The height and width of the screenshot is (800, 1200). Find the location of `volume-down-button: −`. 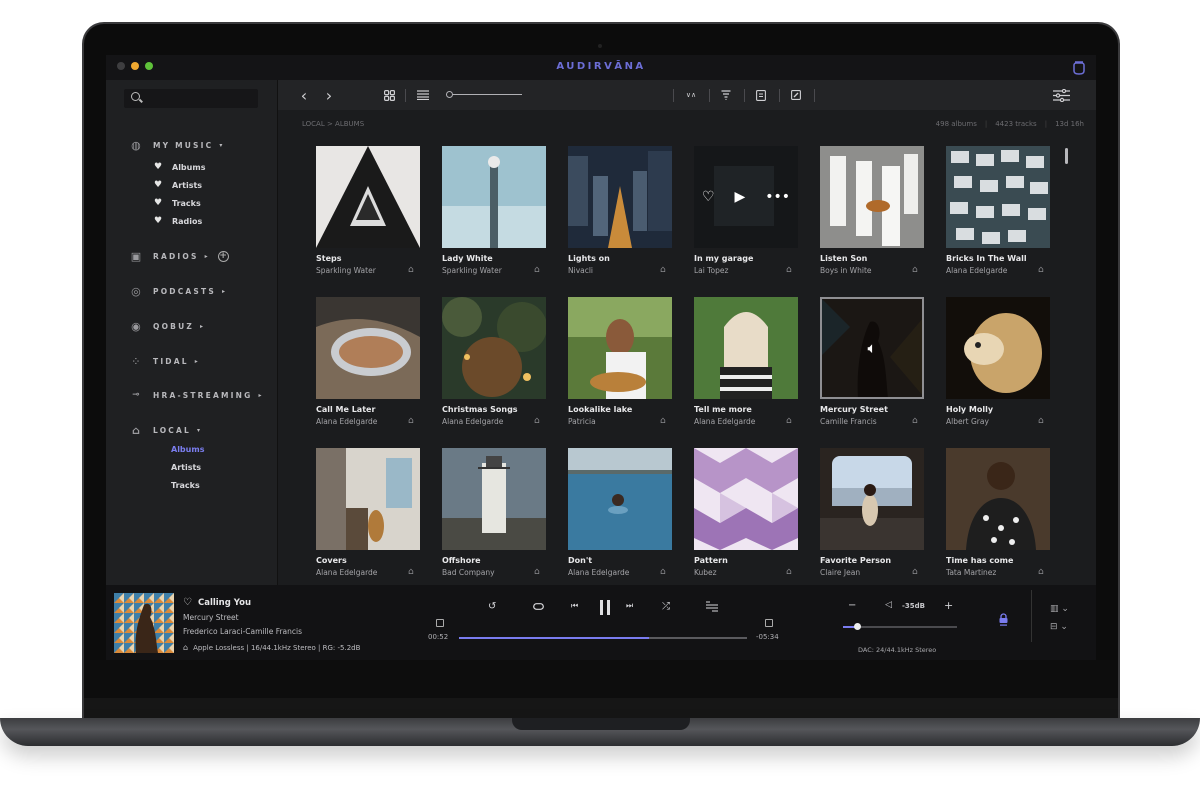

volume-down-button: − is located at coordinates (852, 605).